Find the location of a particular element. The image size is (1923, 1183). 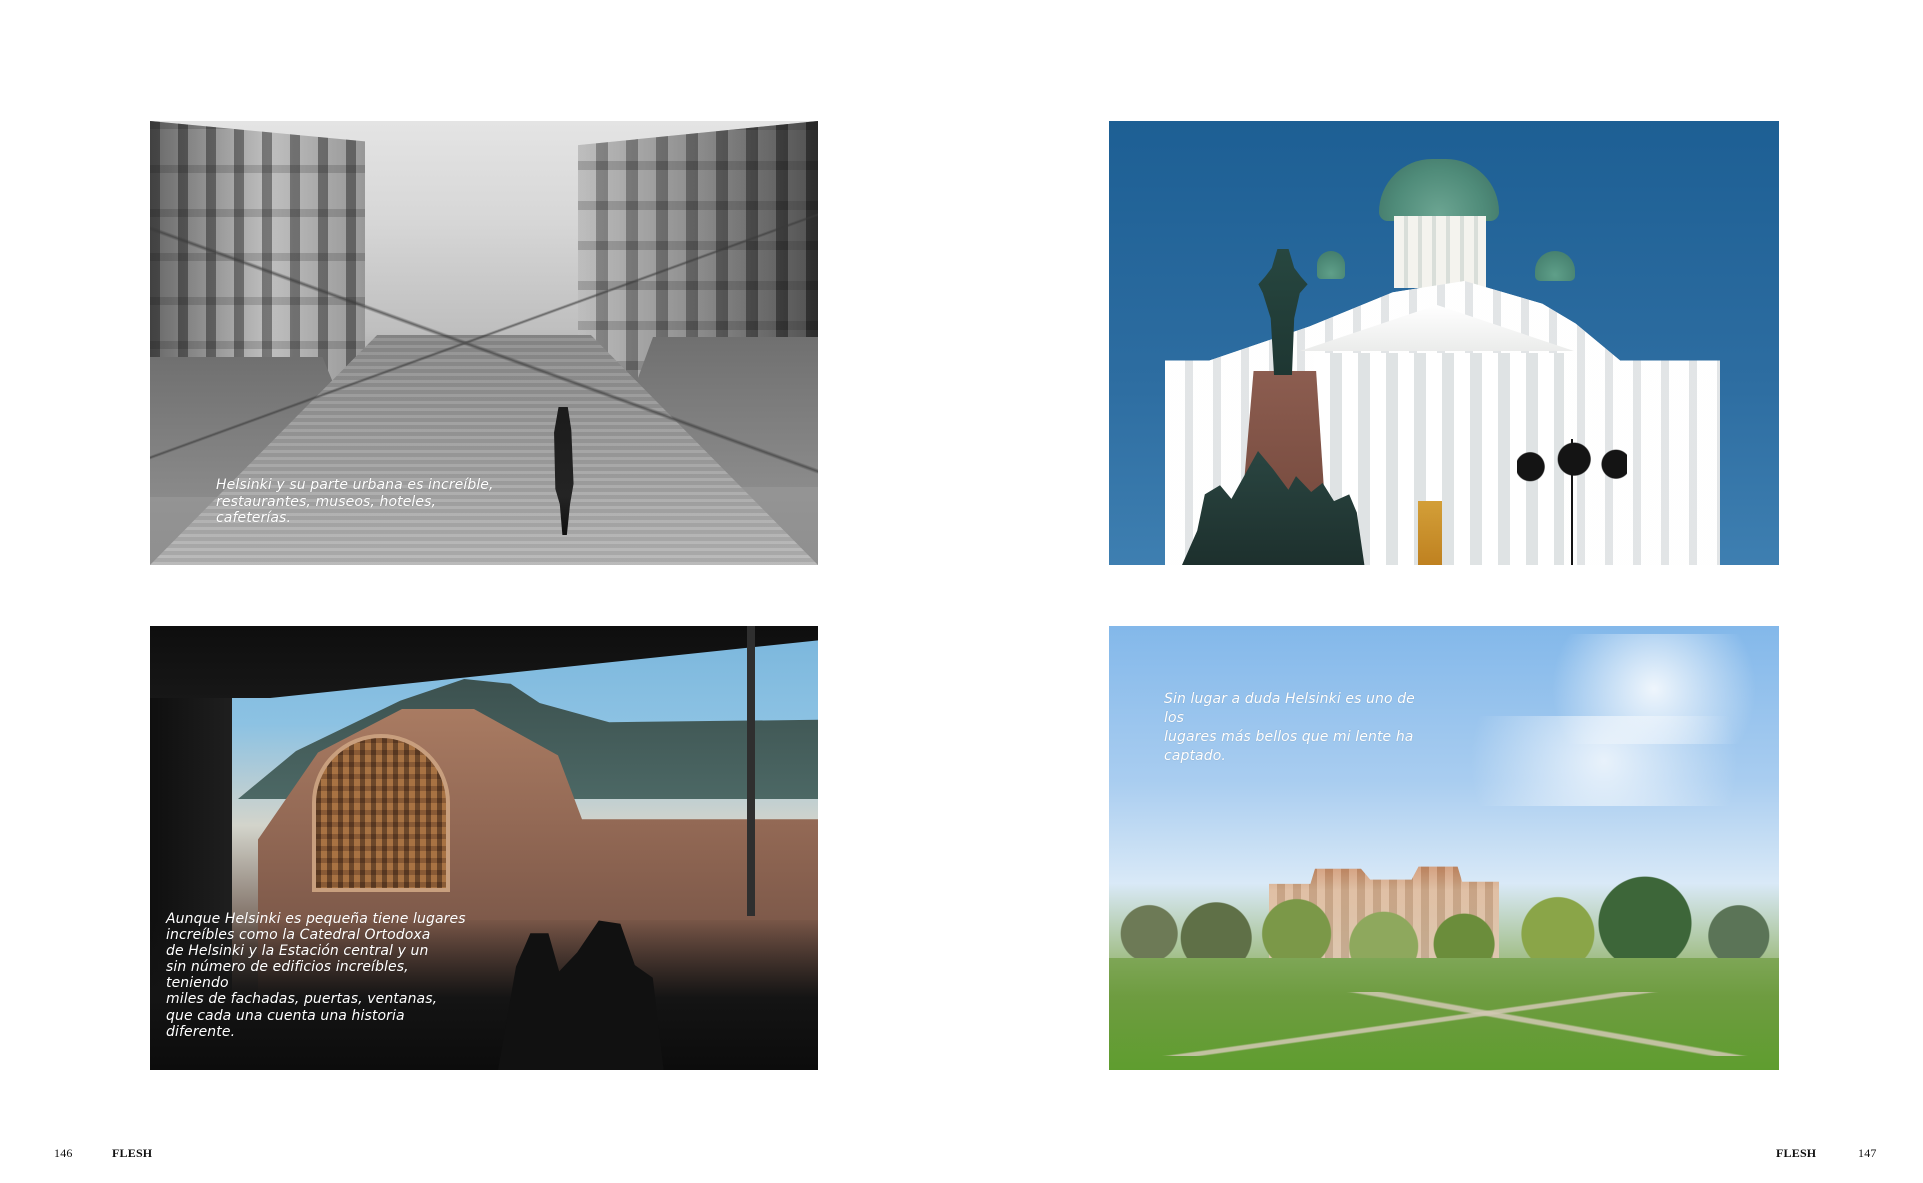

arched-window is located at coordinates (381, 813).